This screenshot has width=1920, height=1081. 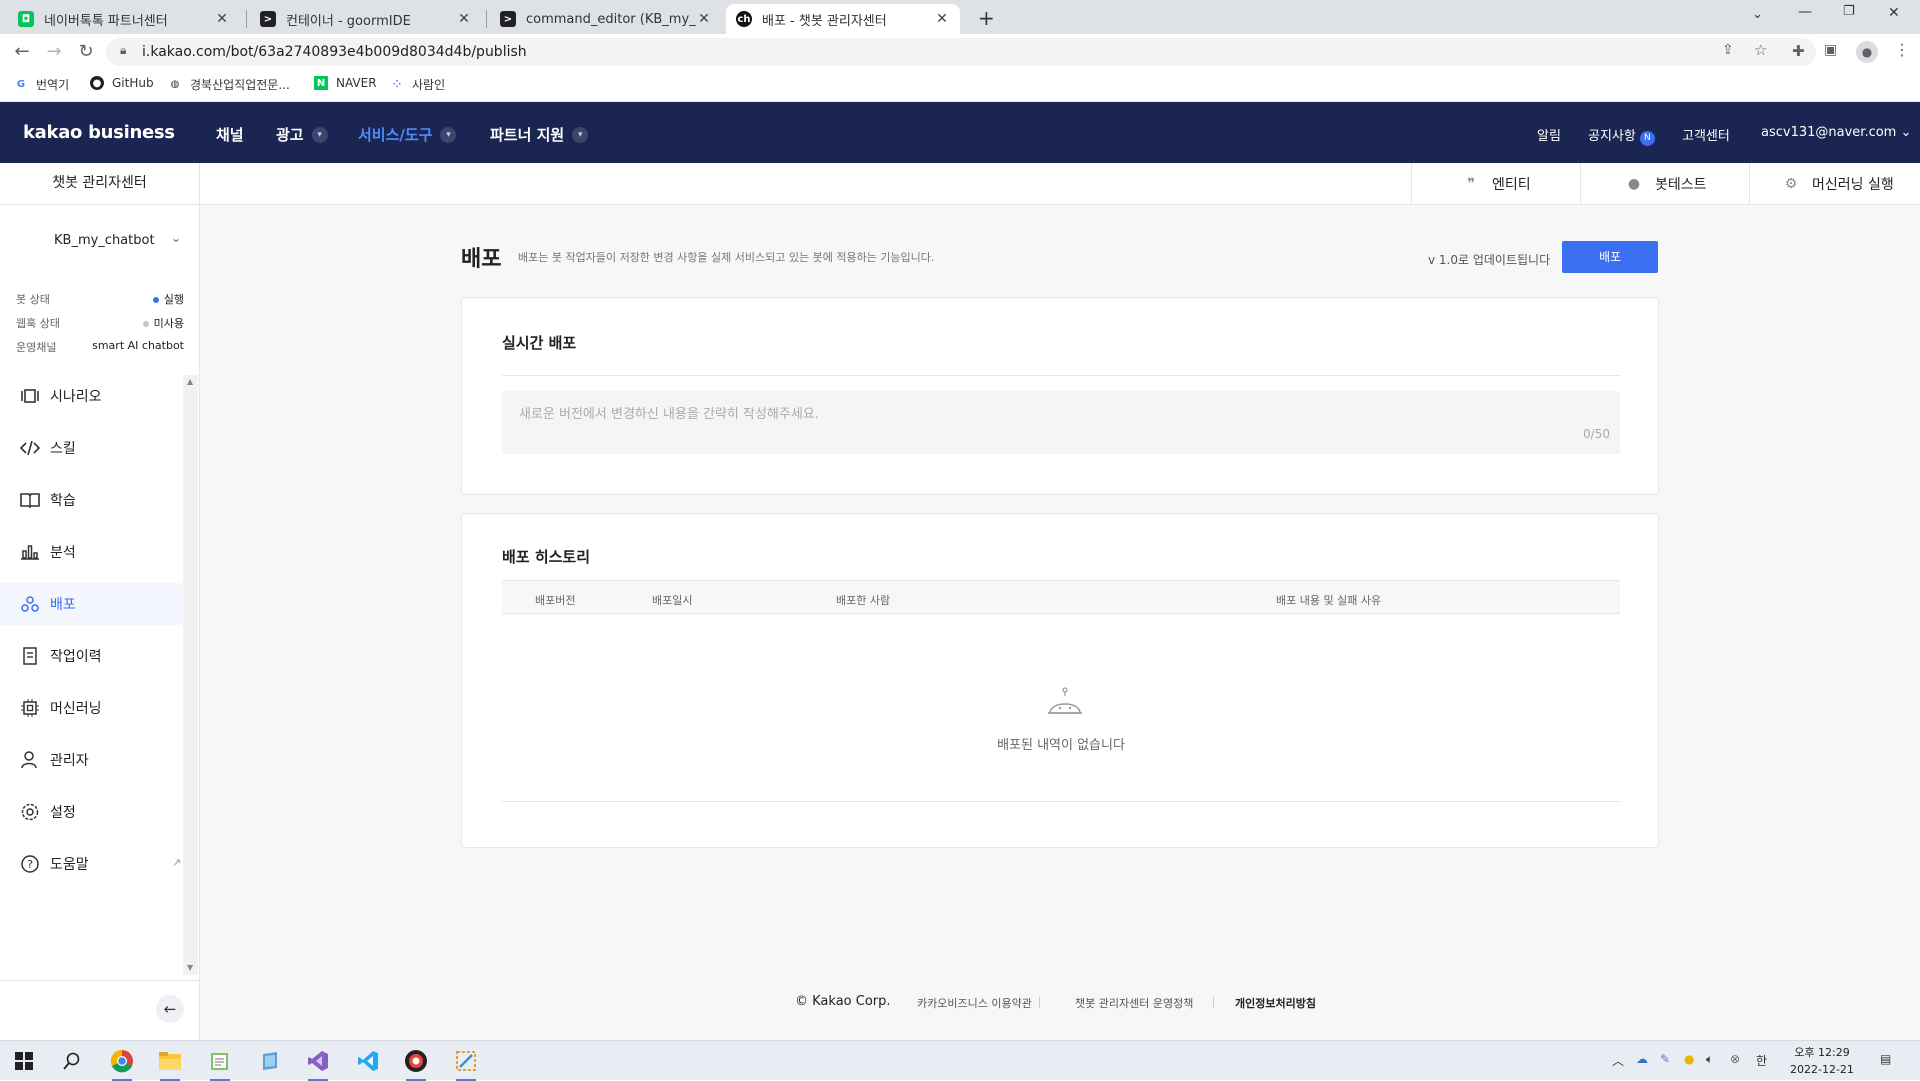 I want to click on history-icon, so click(x=30, y=656).